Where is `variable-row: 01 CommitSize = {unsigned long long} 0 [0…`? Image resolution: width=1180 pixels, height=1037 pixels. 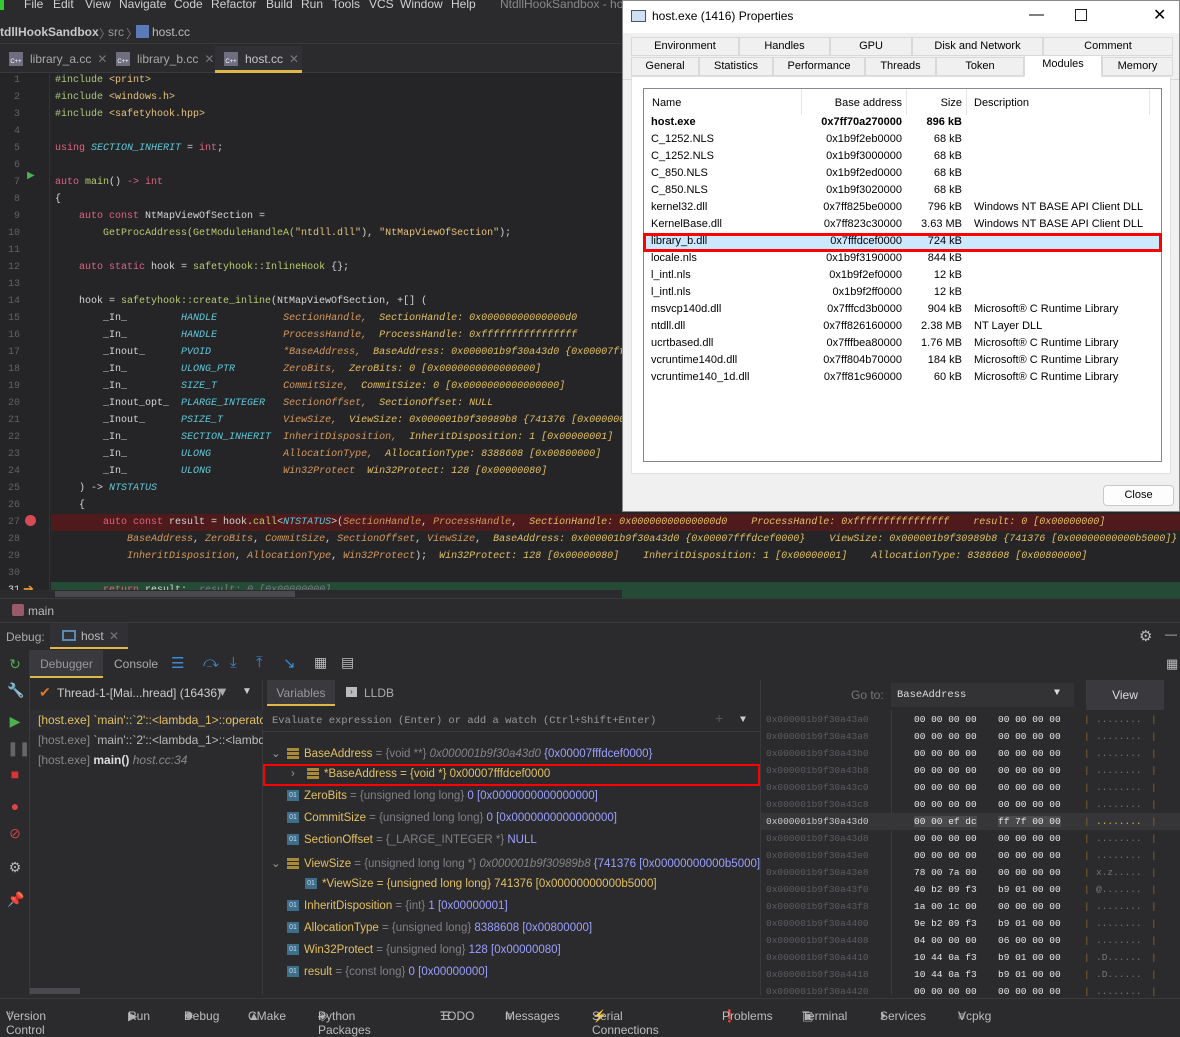 variable-row: 01 CommitSize = {unsigned long long} 0 [0… is located at coordinates (511, 819).